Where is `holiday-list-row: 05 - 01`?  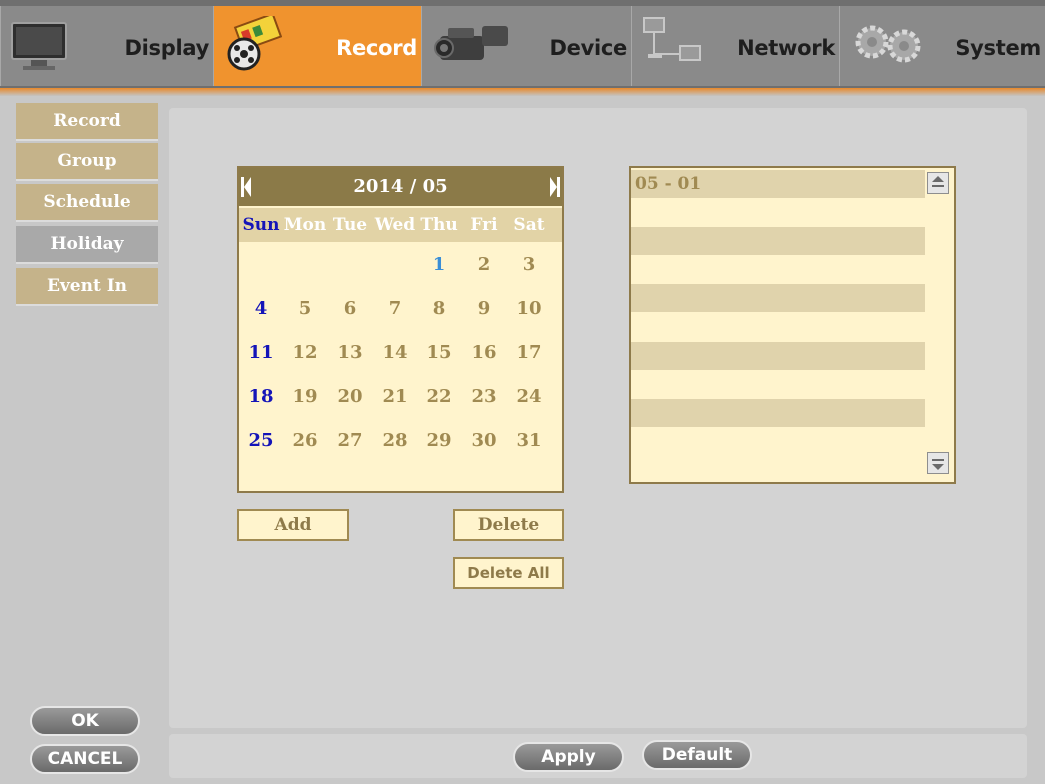
holiday-list-row: 05 - 01 is located at coordinates (778, 184).